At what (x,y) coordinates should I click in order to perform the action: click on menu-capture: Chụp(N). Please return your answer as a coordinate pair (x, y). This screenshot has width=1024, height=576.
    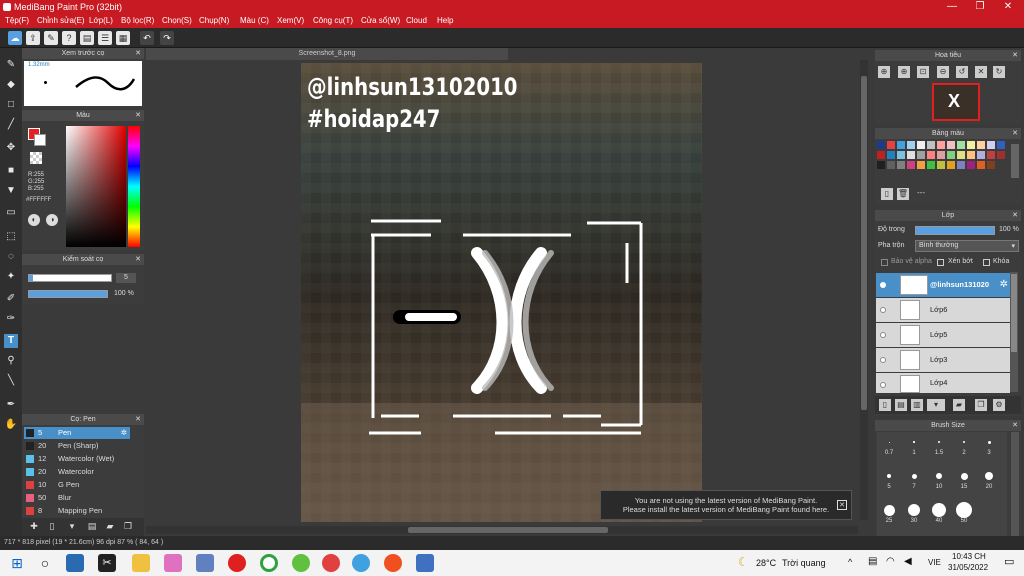
    Looking at the image, I should click on (214, 21).